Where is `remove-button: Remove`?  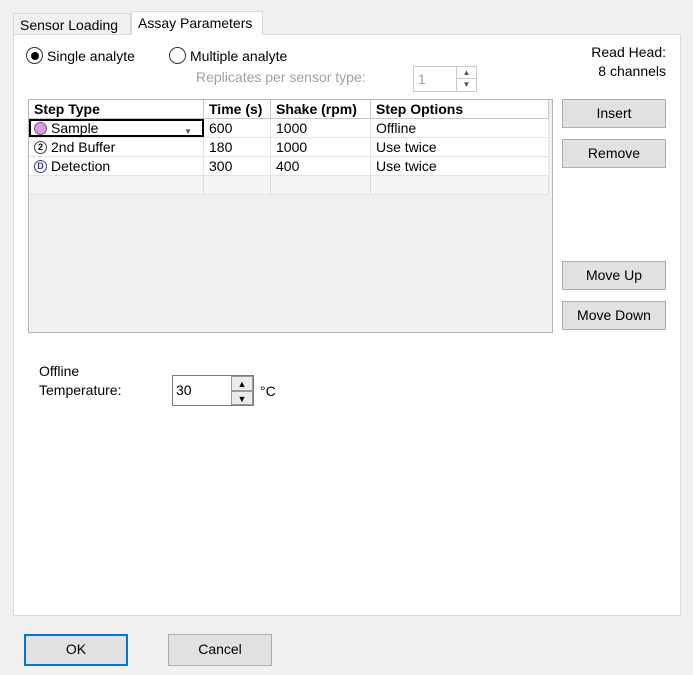
remove-button: Remove is located at coordinates (614, 153).